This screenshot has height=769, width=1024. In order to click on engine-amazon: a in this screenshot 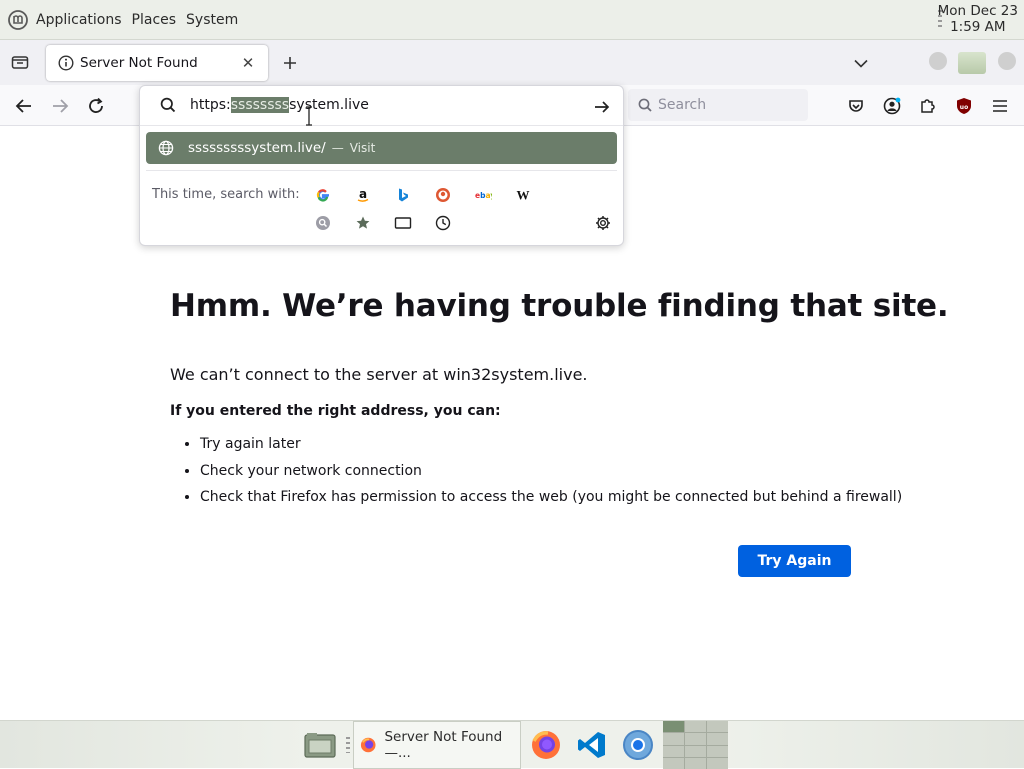, I will do `click(363, 195)`.